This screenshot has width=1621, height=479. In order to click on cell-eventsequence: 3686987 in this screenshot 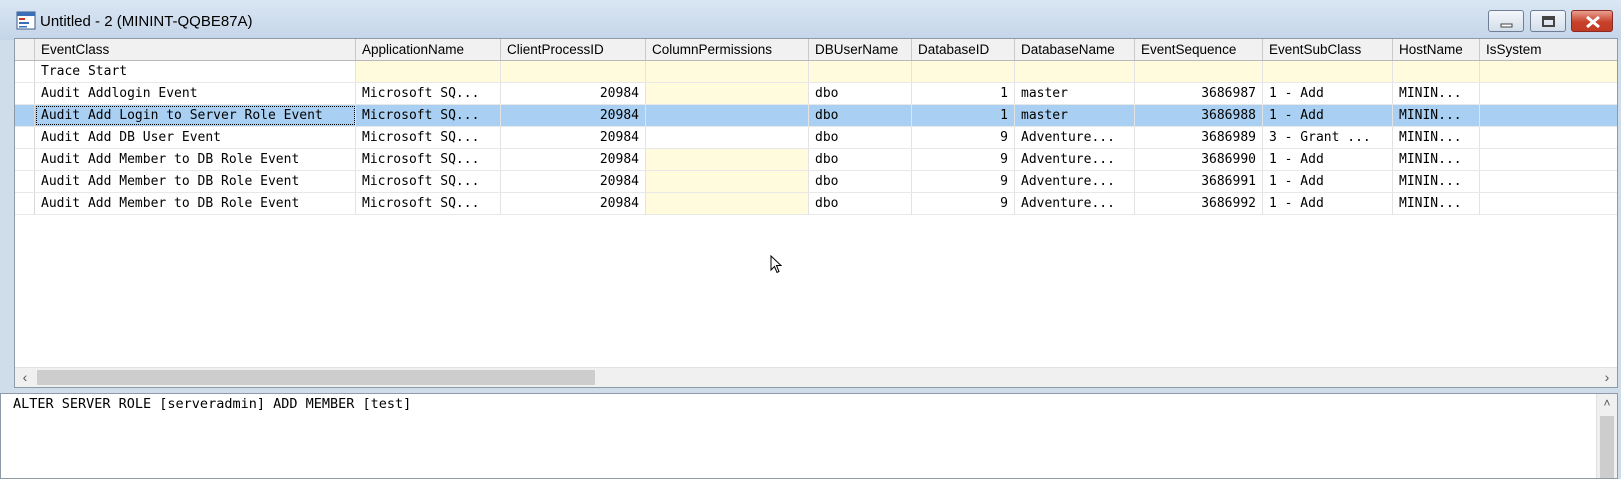, I will do `click(1199, 93)`.